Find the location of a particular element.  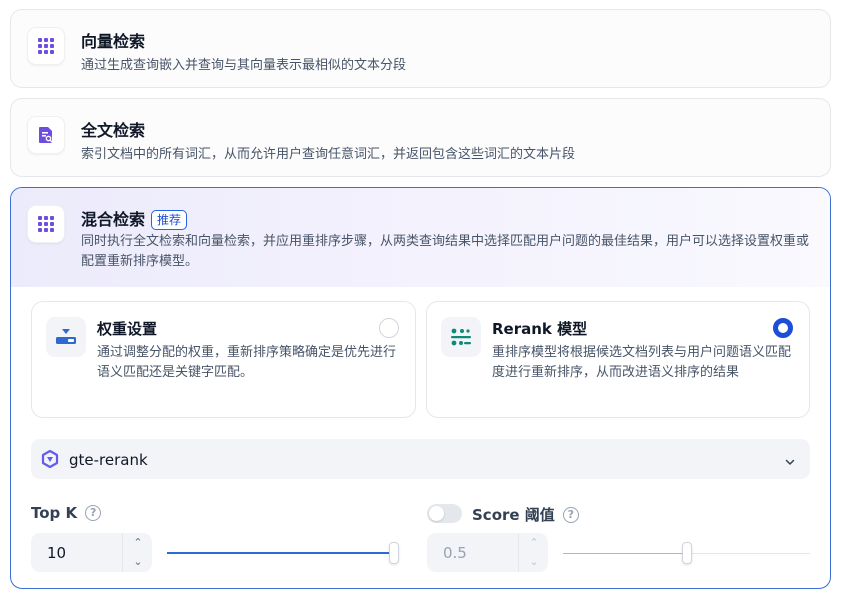

hybrid-title-text: 混合检索 is located at coordinates (113, 219).